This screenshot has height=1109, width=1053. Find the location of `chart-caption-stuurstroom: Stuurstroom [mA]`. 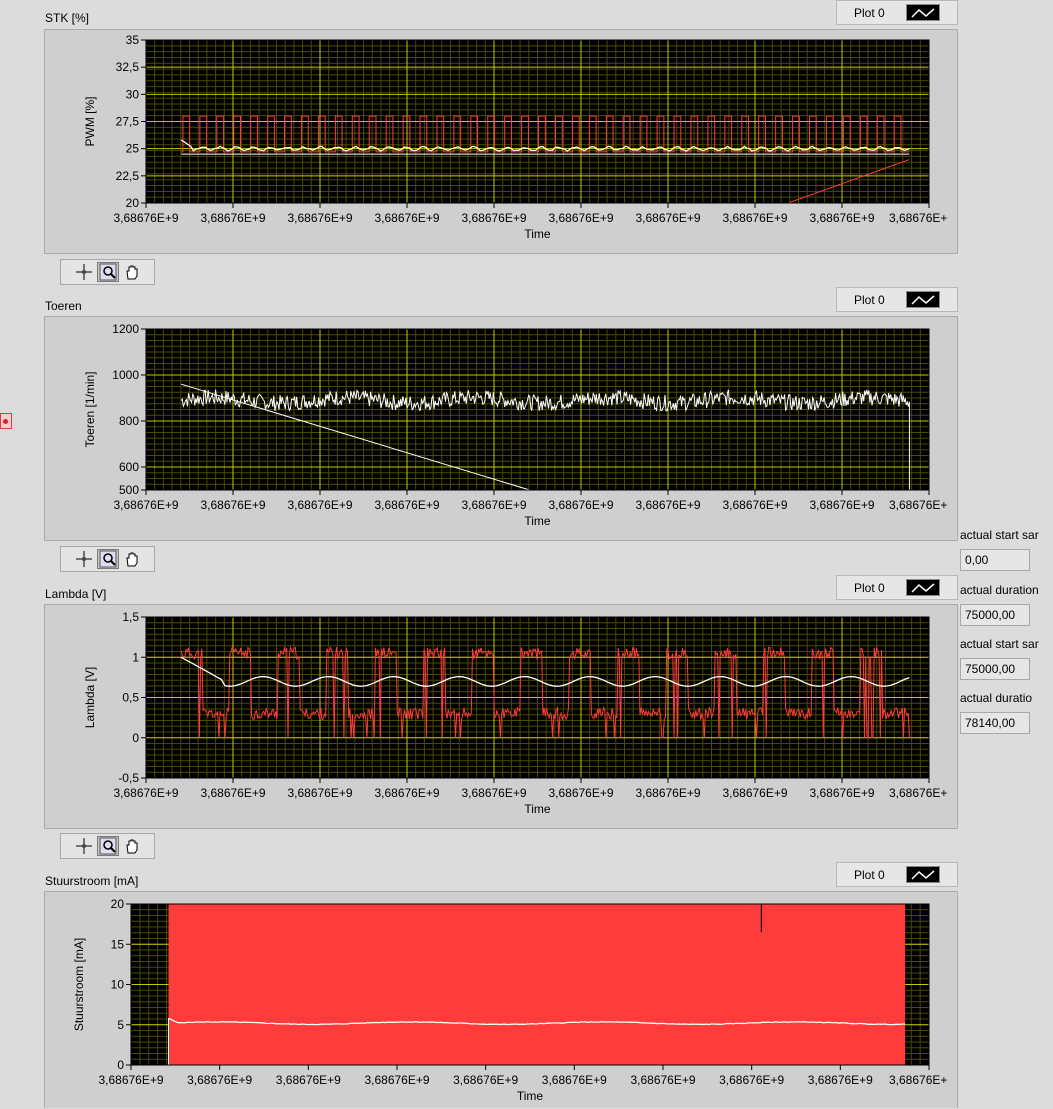

chart-caption-stuurstroom: Stuurstroom [mA] is located at coordinates (92, 881).